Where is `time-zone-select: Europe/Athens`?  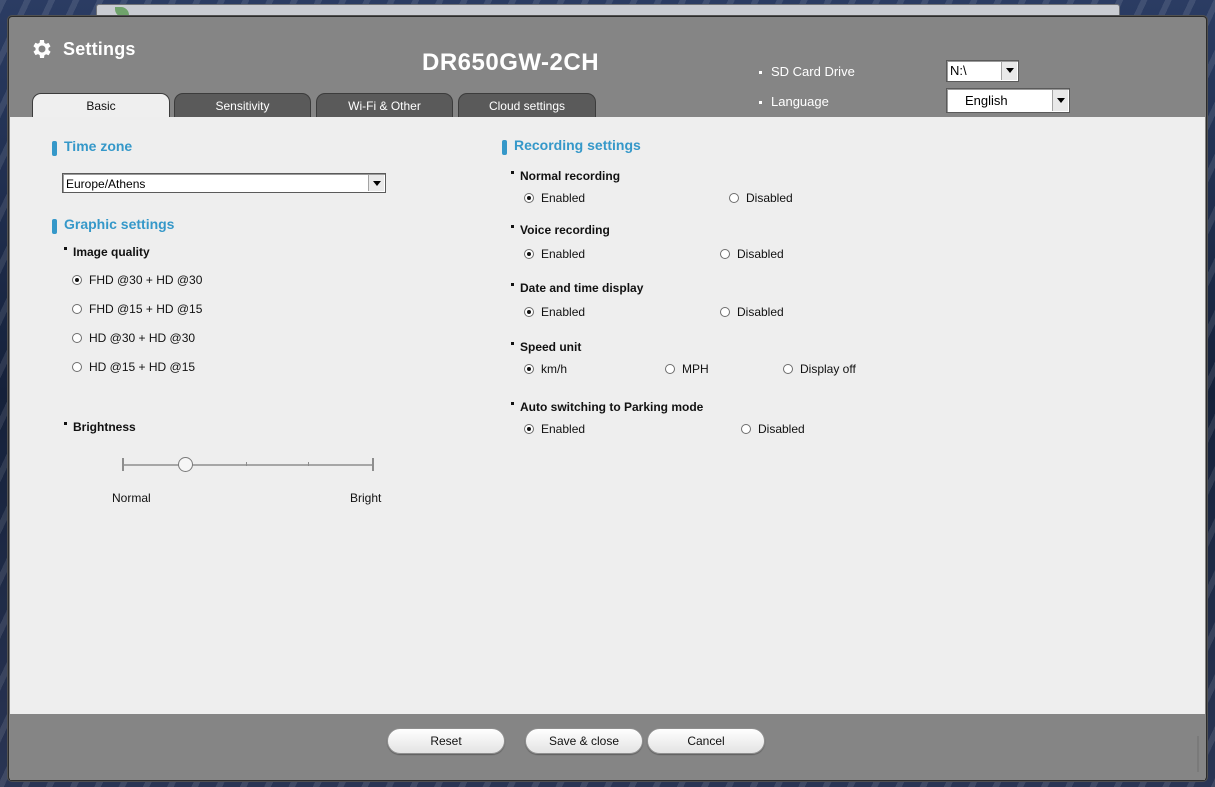
time-zone-select: Europe/Athens is located at coordinates (224, 183).